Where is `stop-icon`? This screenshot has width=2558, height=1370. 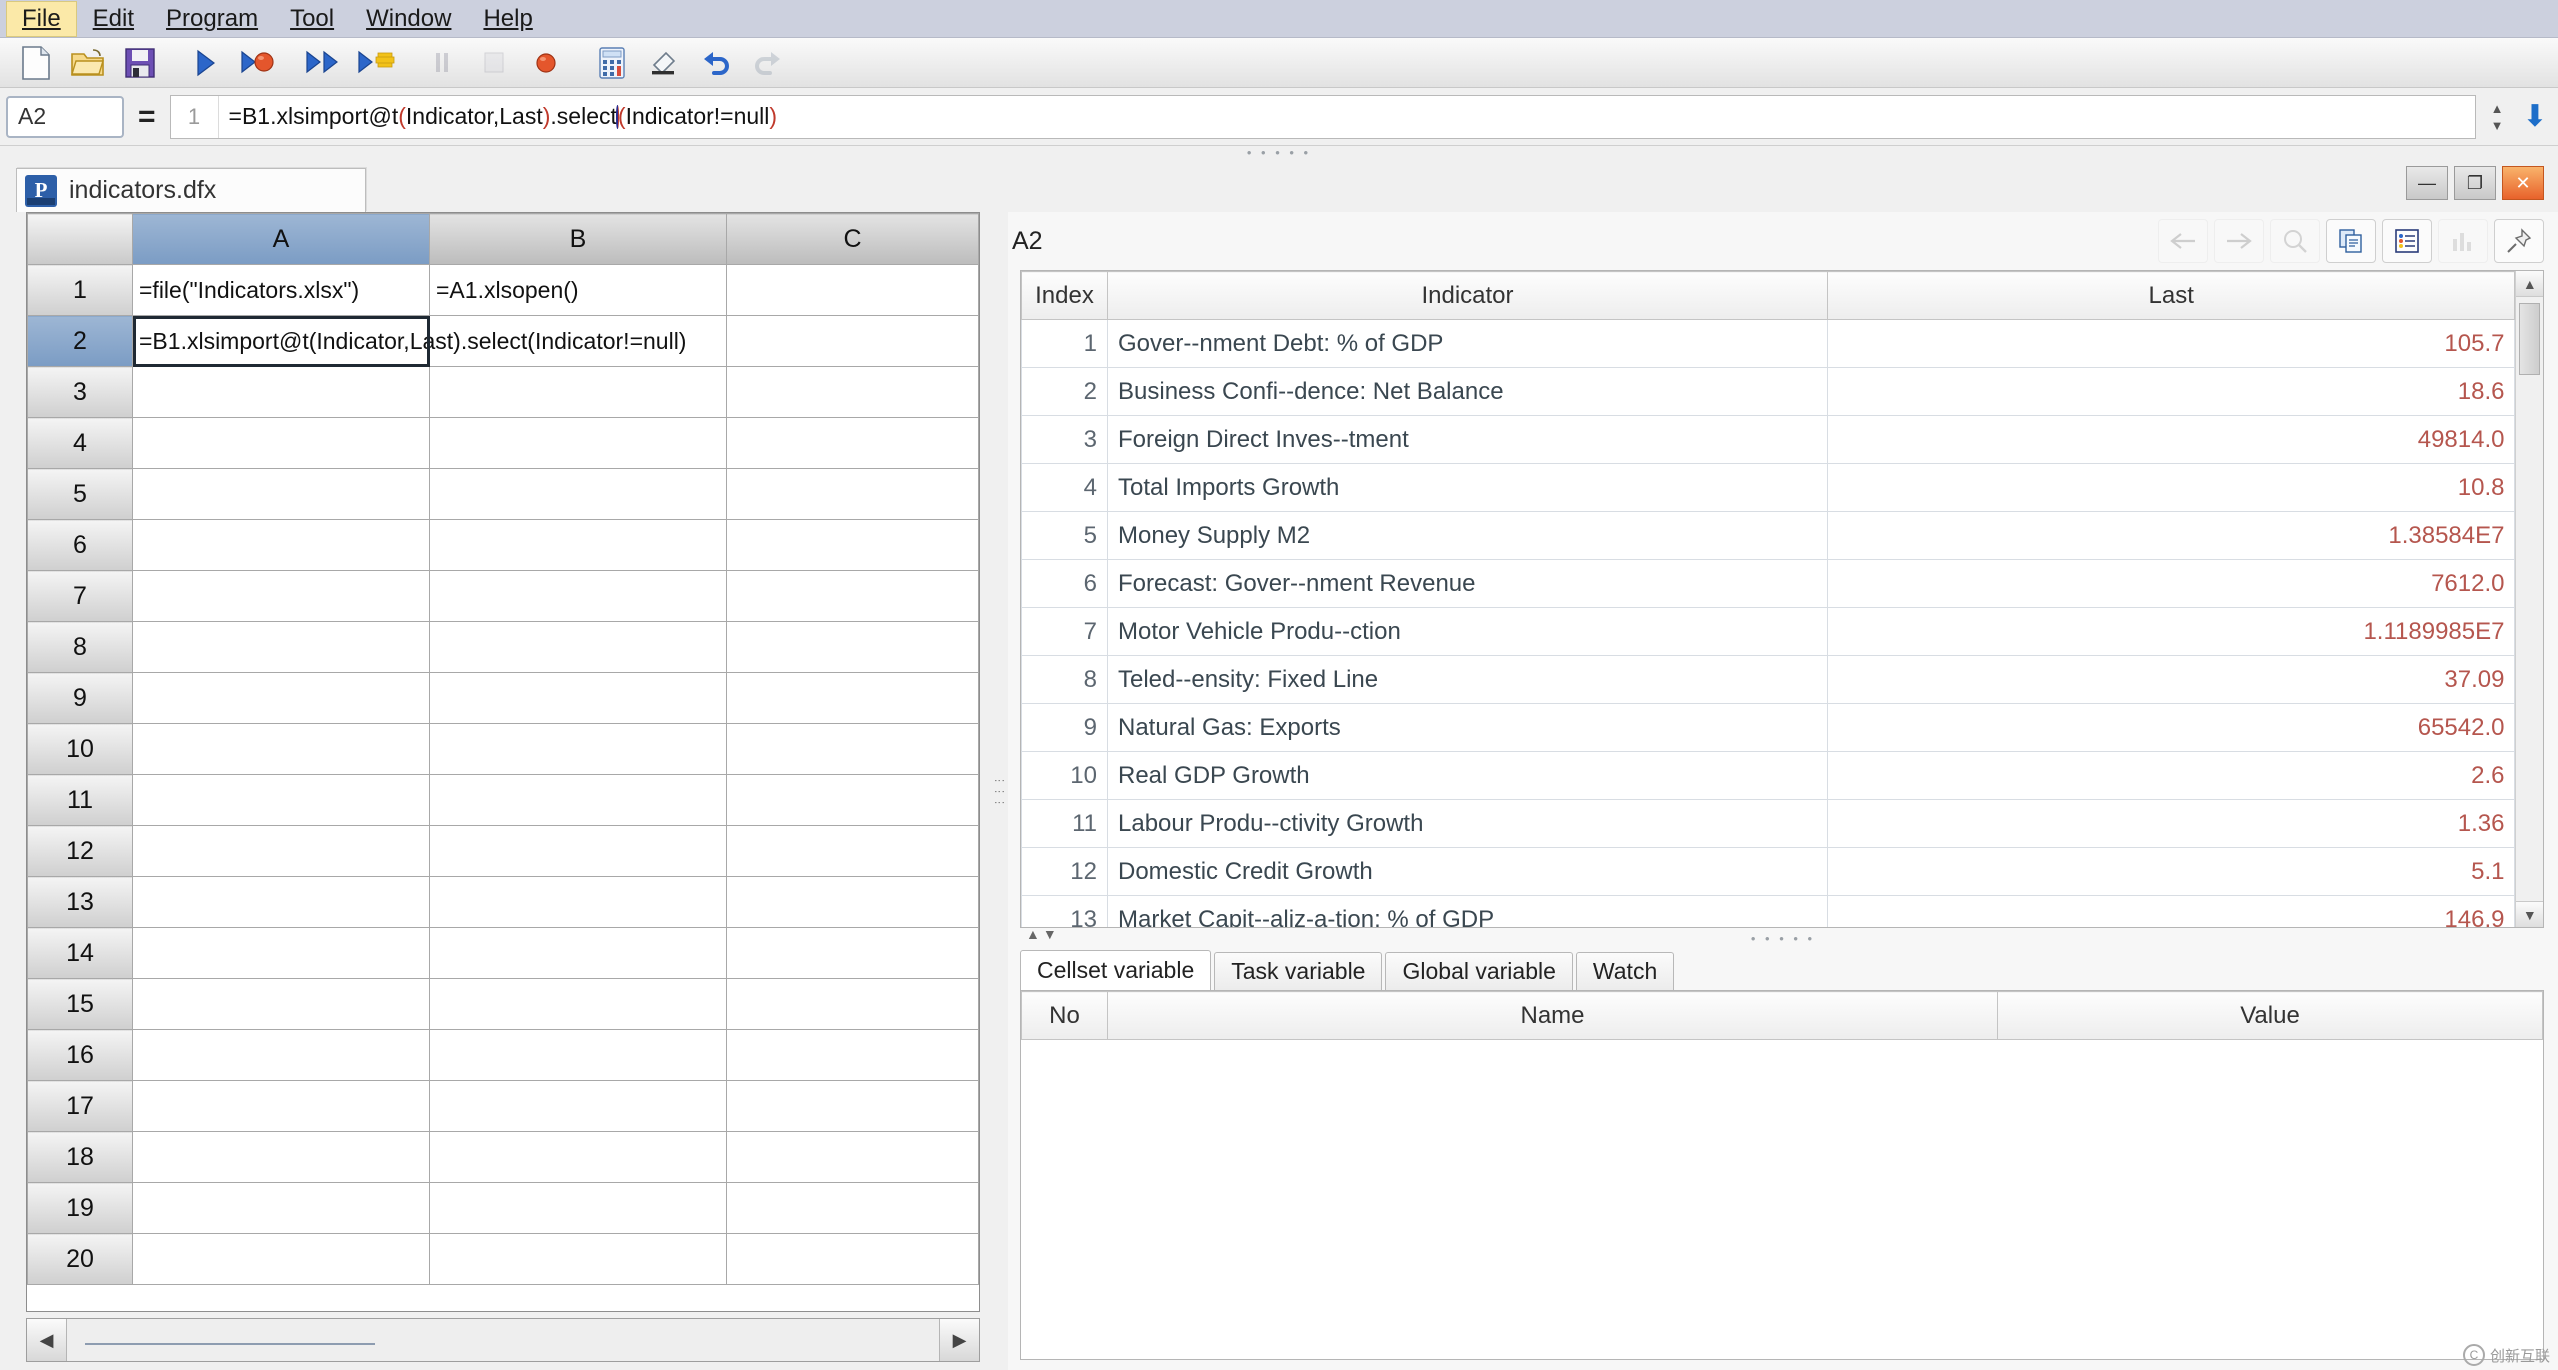
stop-icon is located at coordinates (494, 63).